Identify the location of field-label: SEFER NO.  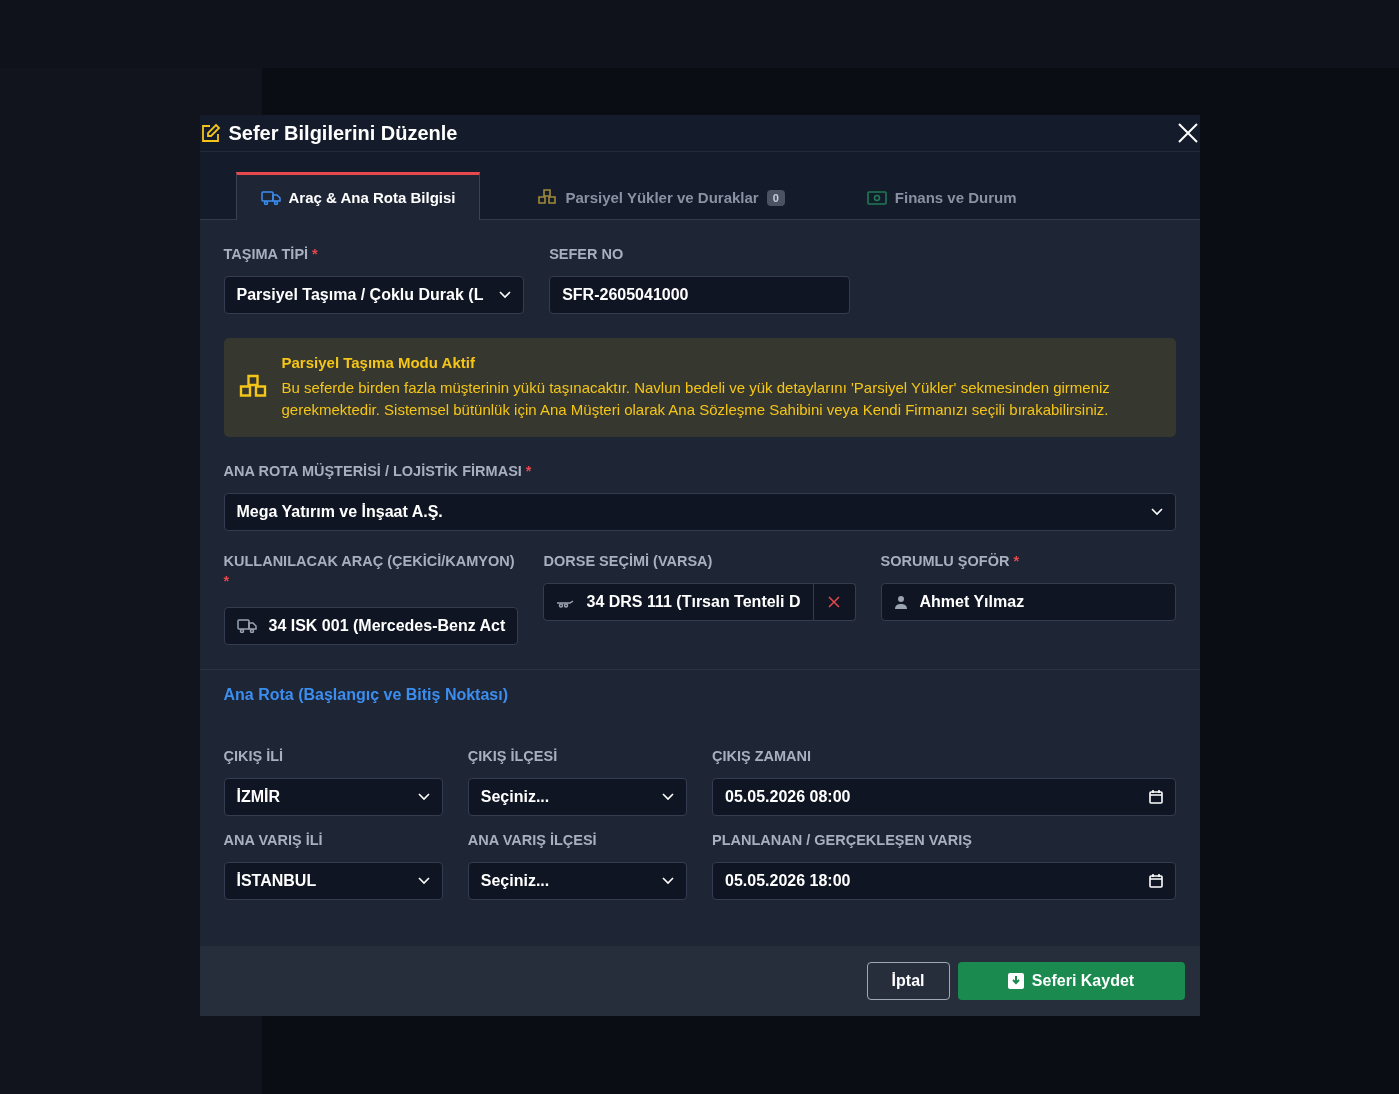
(587, 254).